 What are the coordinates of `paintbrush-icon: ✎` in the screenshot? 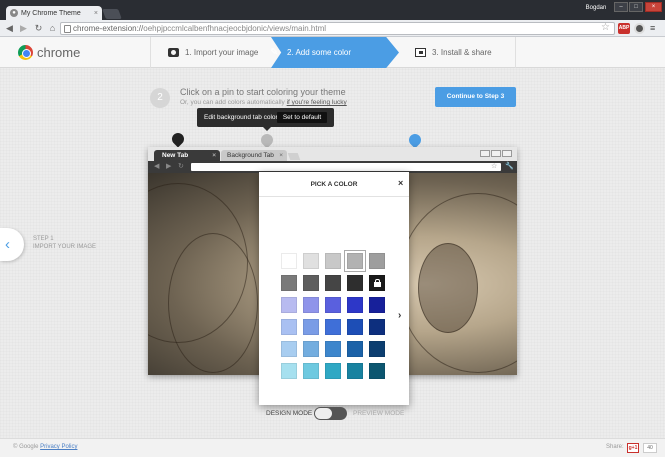 It's located at (274, 52).